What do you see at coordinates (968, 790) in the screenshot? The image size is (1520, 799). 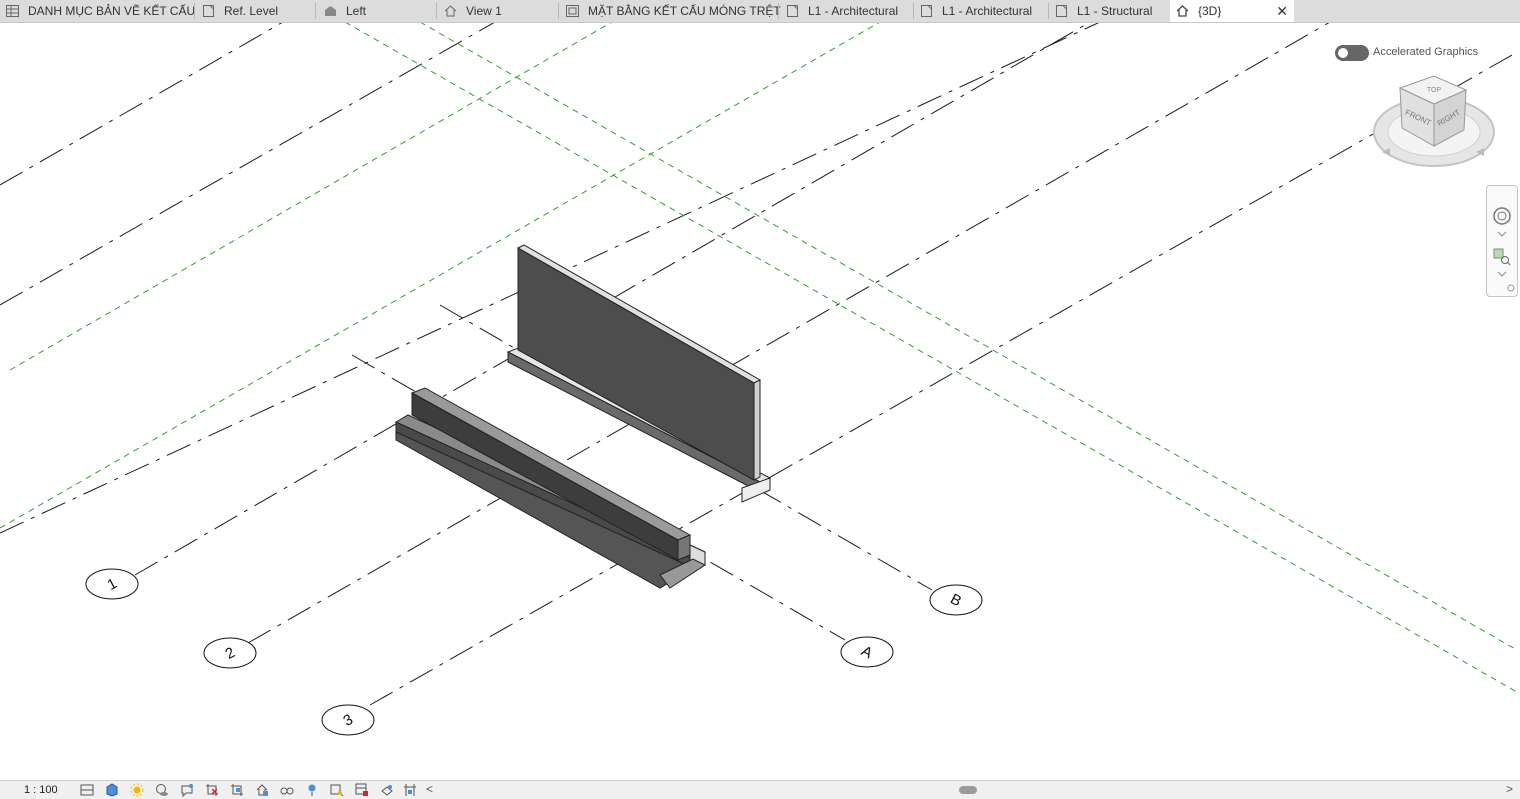 I see `scrollbar-thumb` at bounding box center [968, 790].